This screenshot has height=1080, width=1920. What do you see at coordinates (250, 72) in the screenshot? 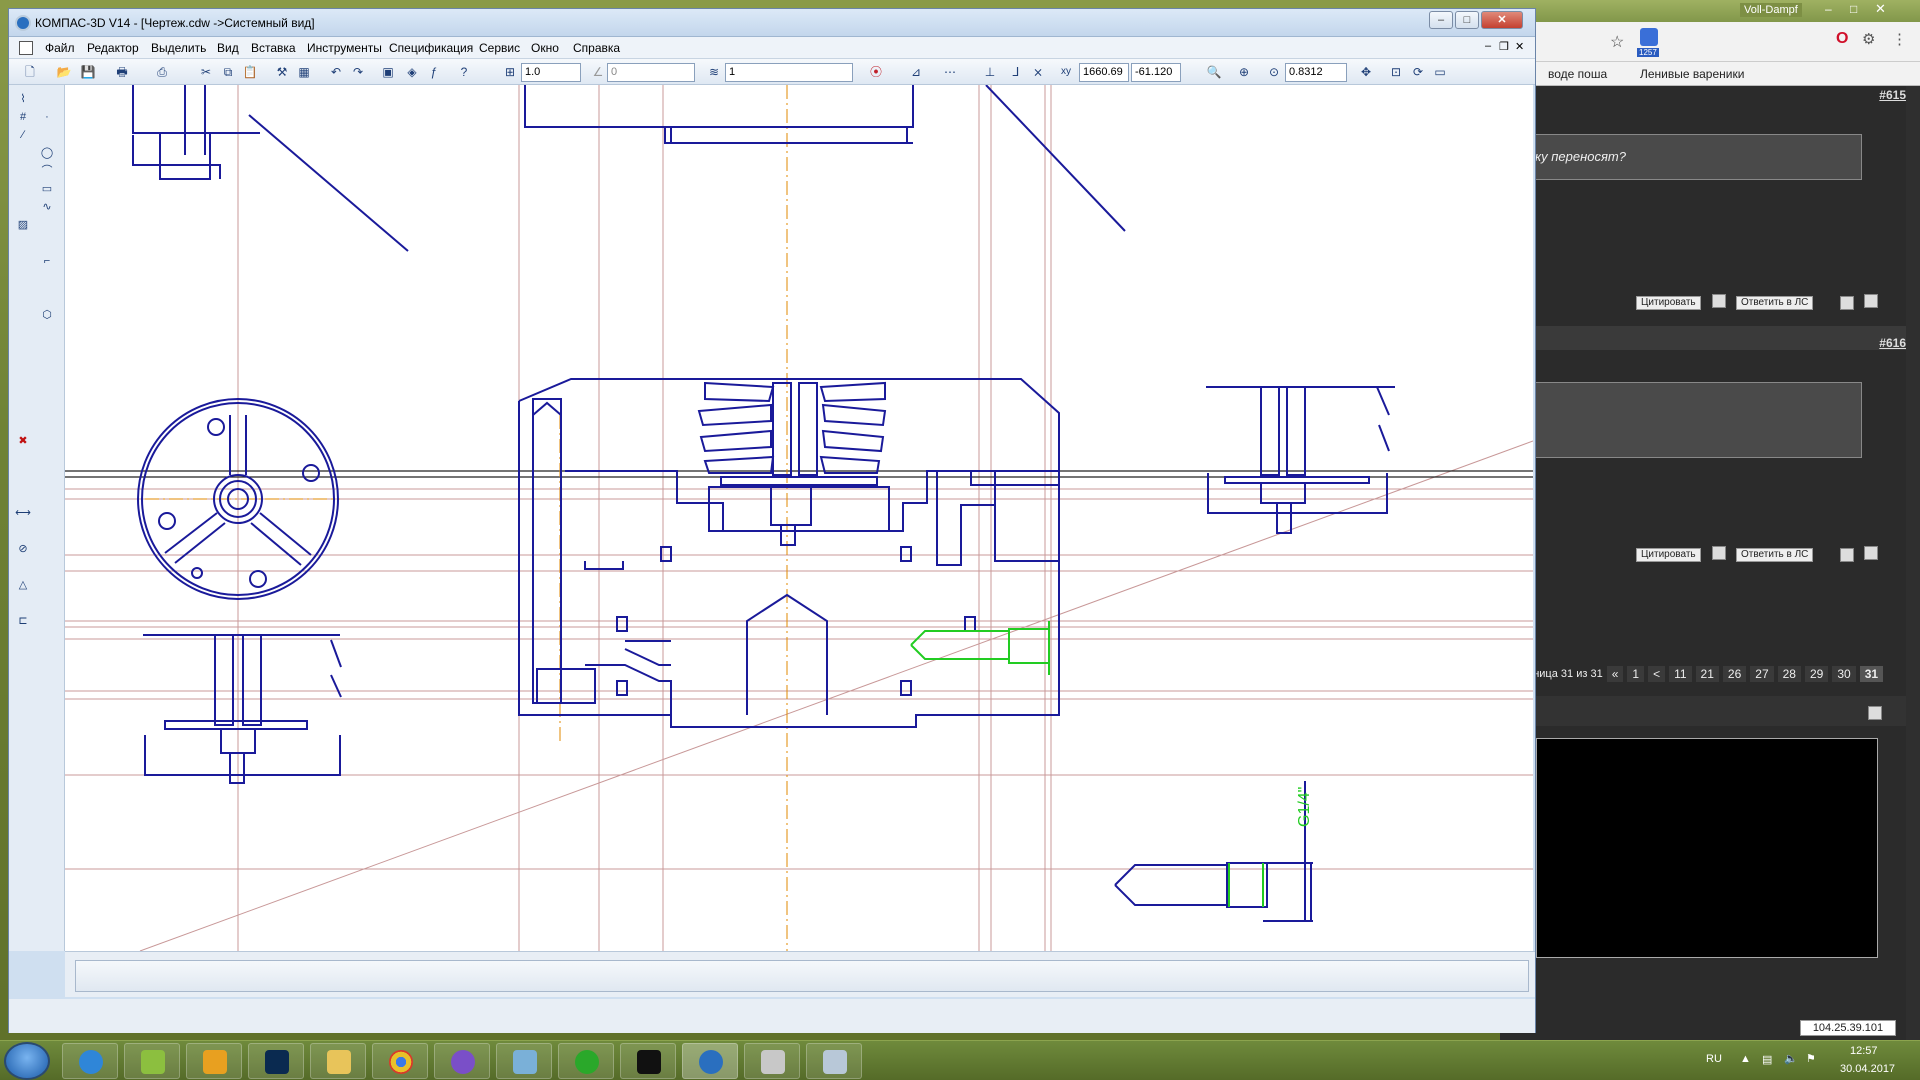
I see `paste-icon: 📋` at bounding box center [250, 72].